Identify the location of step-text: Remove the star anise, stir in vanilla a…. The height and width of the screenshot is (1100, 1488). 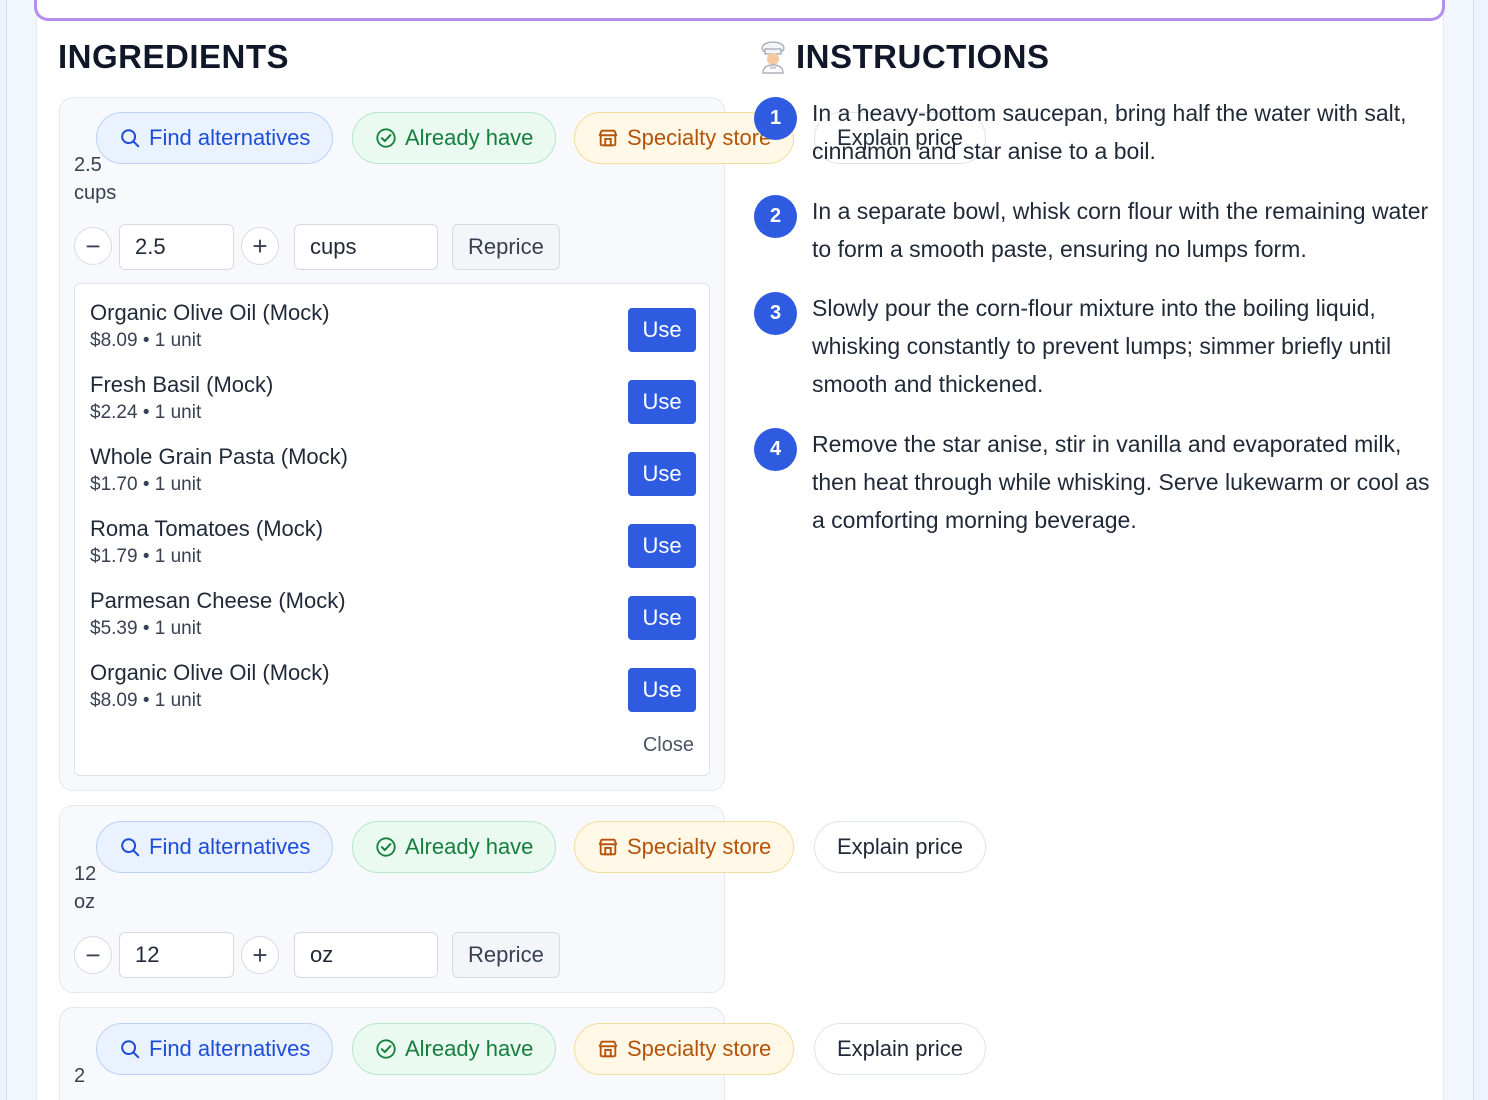
(1121, 482).